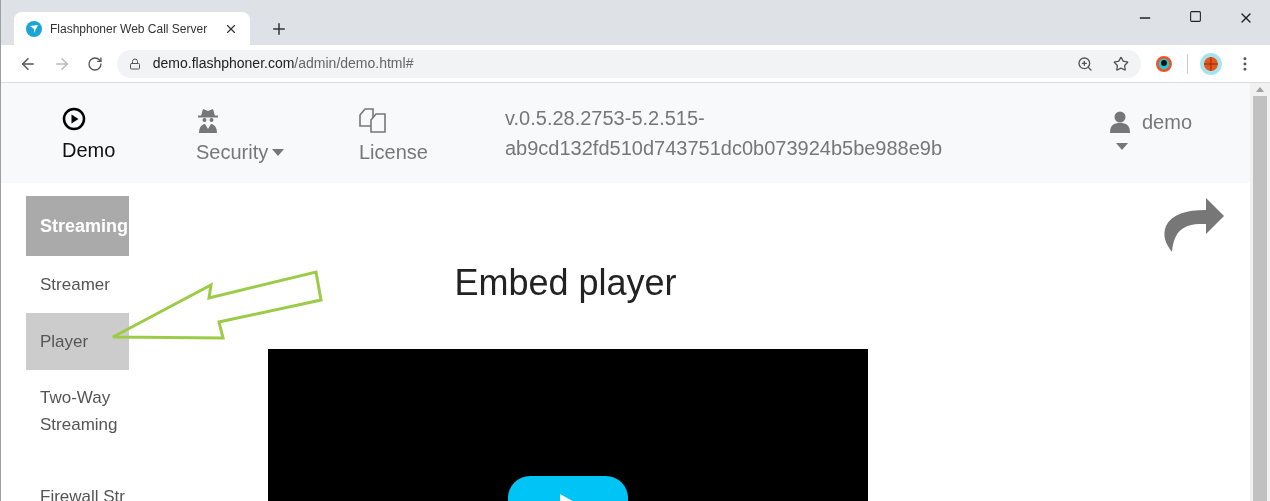 Image resolution: width=1270 pixels, height=501 pixels. Describe the element at coordinates (724, 133) in the screenshot. I see `version-text: v.0.5.28.2753-5.2.515- ab9cd132fd510d743751dc0b073924b5be988e9b` at that location.